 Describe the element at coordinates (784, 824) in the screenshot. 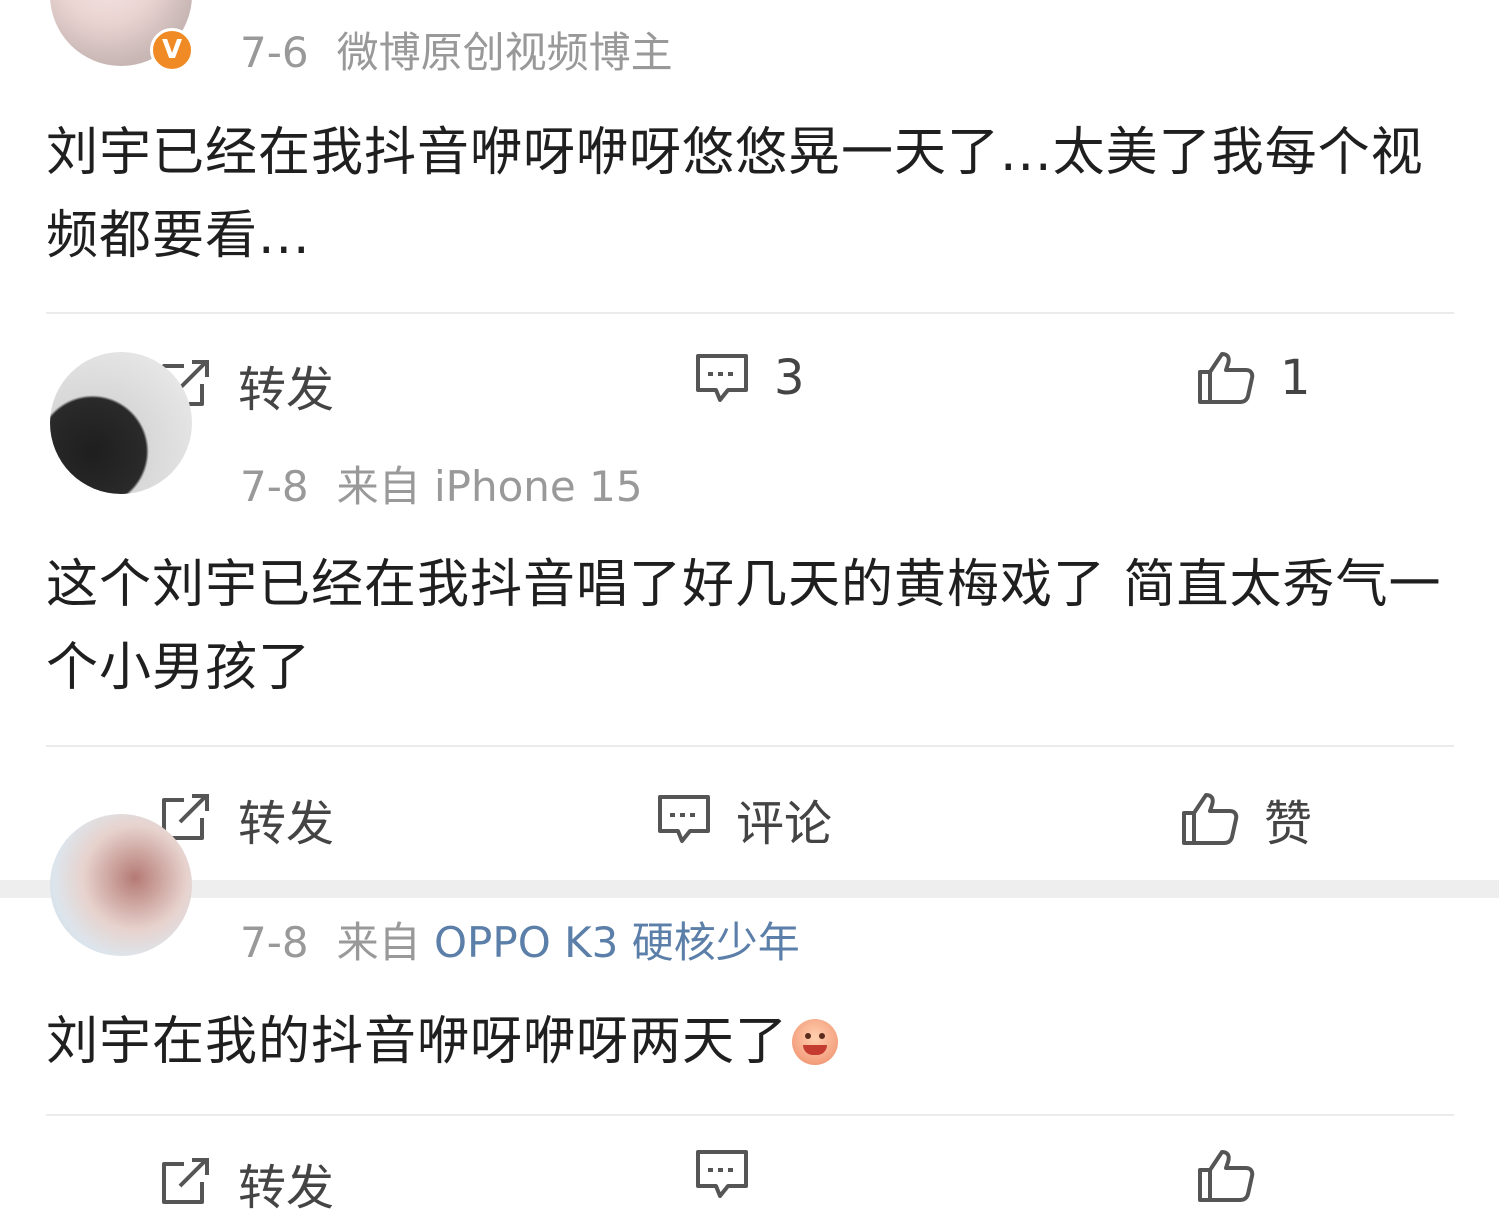

I see `comment-label: 评论` at that location.